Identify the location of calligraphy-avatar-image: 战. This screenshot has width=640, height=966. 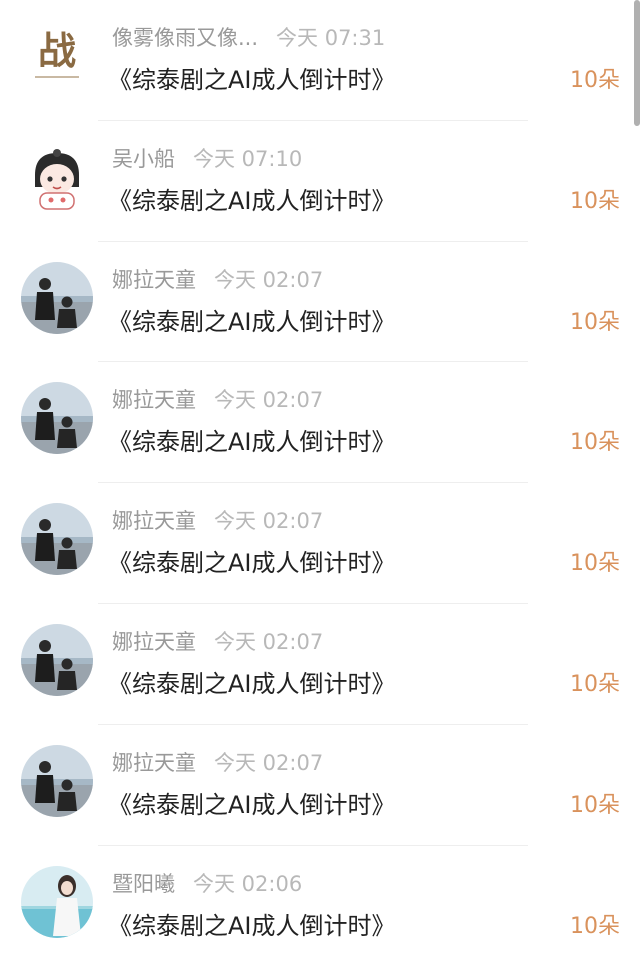
(57, 56).